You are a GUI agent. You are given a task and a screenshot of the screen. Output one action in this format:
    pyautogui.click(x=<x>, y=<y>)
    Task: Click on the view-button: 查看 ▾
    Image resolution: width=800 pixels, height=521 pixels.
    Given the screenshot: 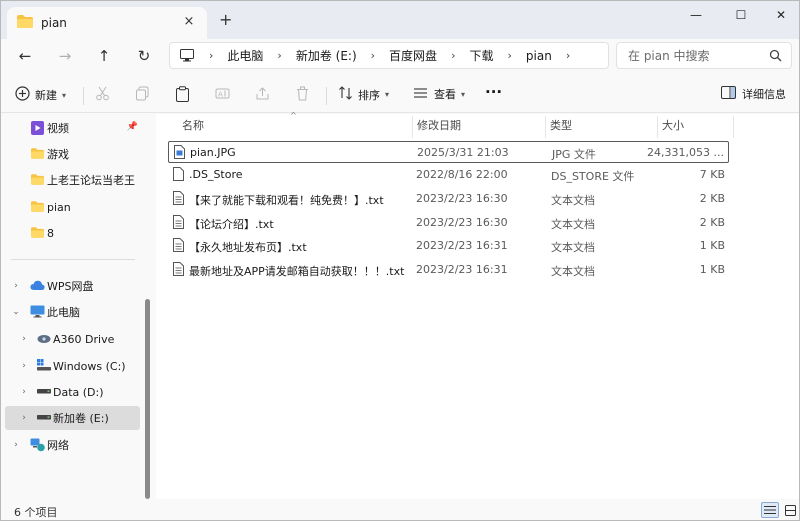 What is the action you would take?
    pyautogui.click(x=439, y=94)
    